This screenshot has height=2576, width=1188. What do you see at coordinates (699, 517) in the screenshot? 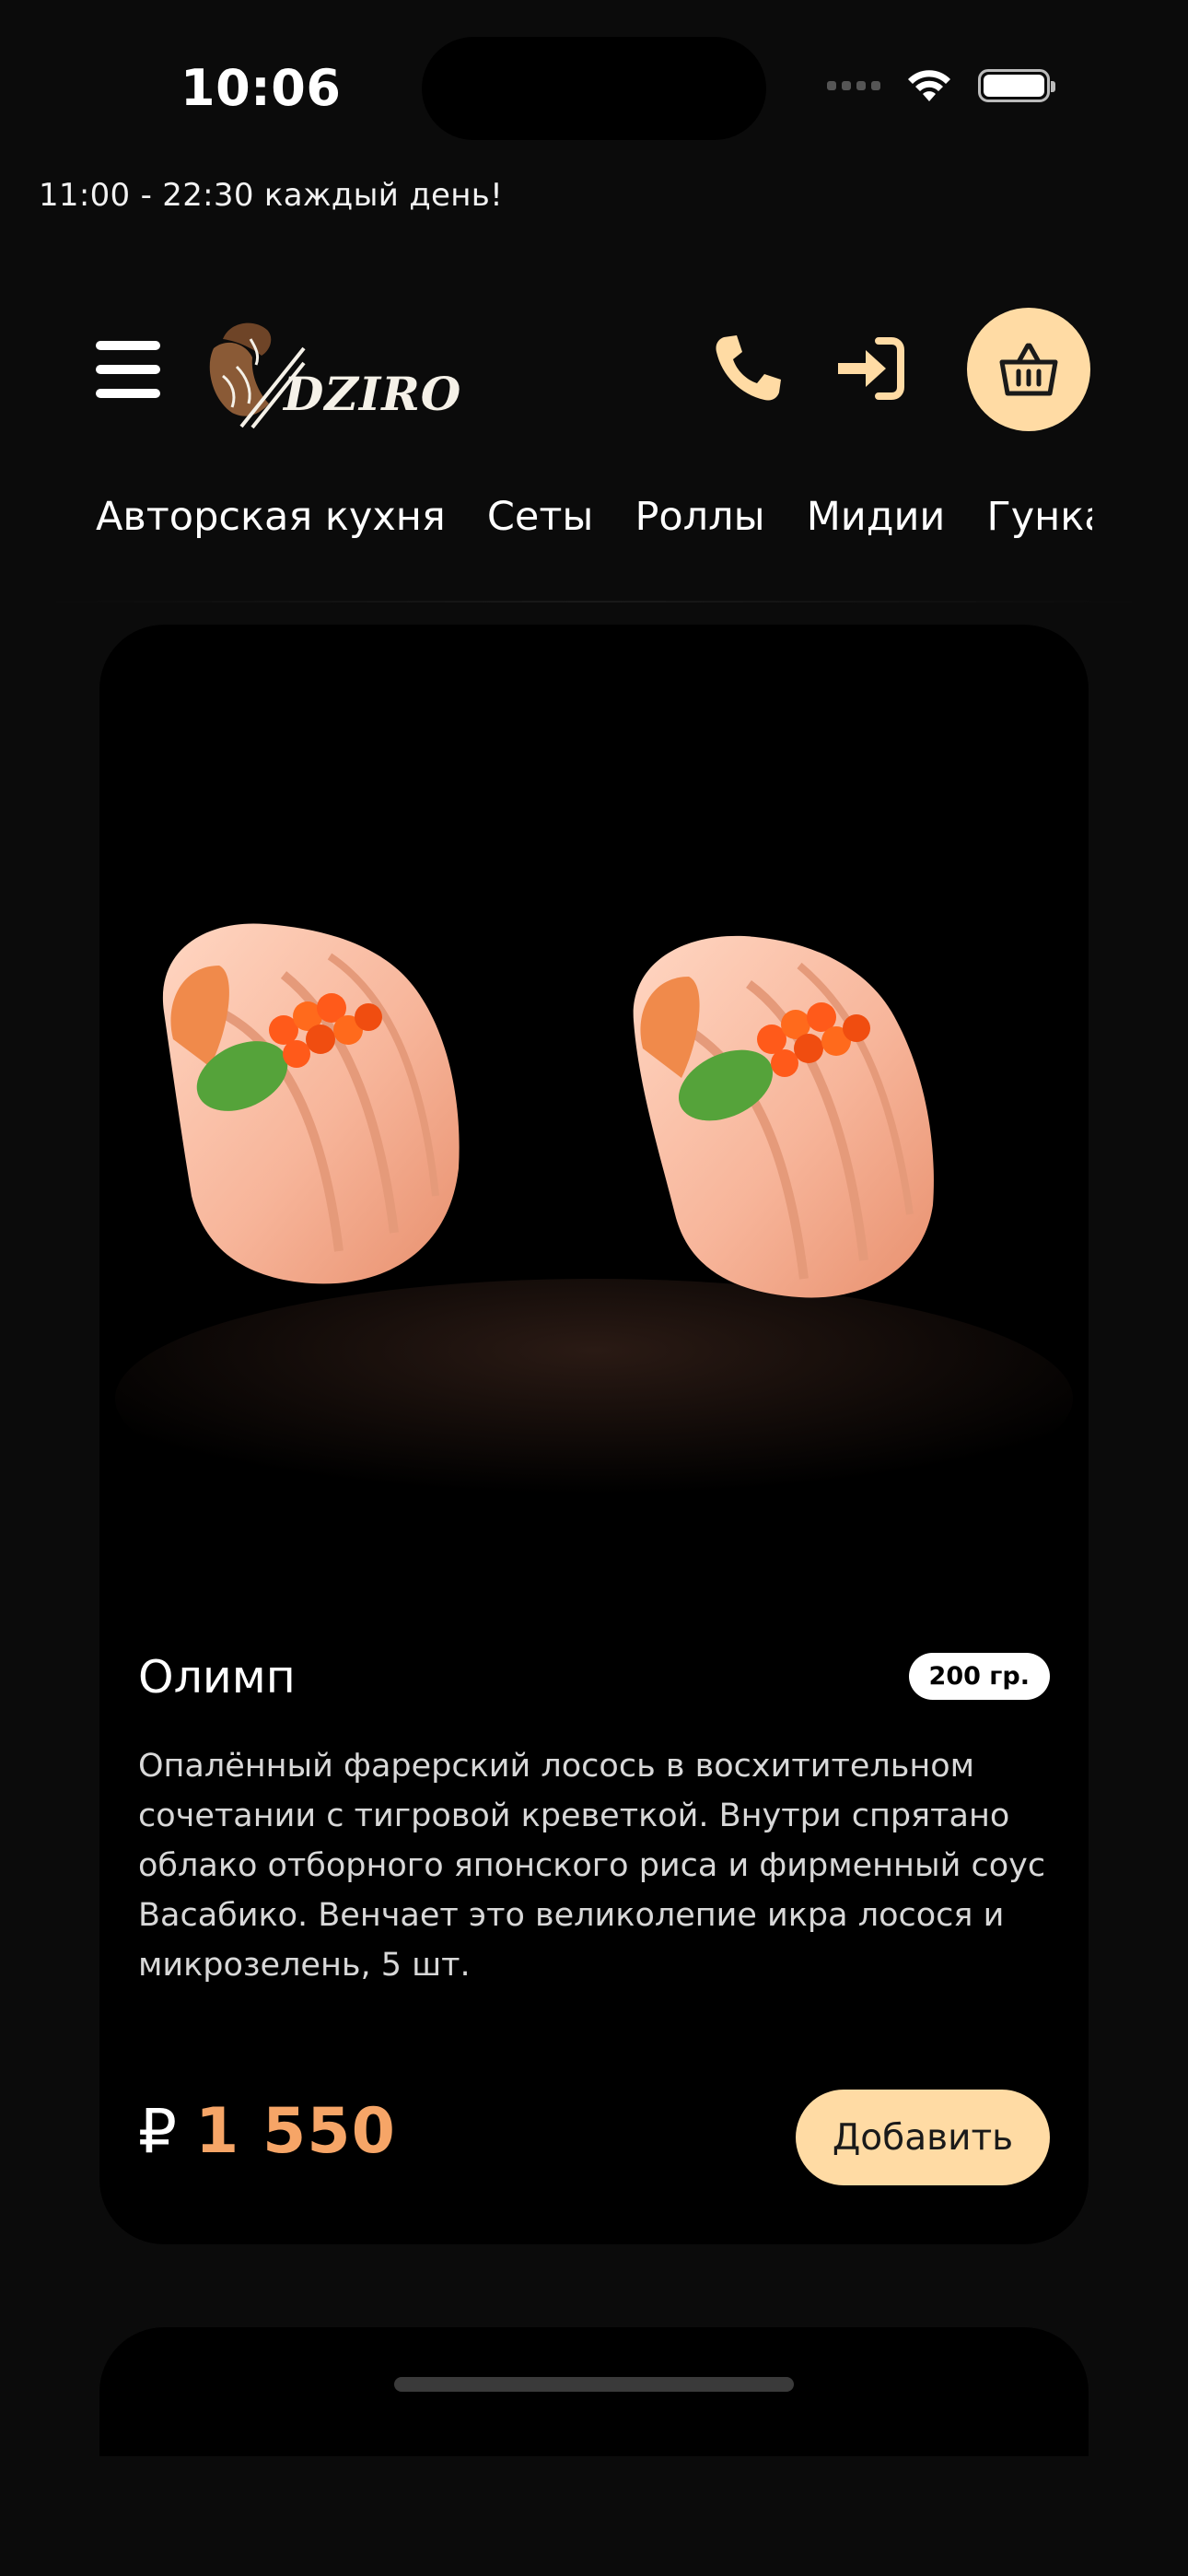
I see `tab-rolls: Роллы` at bounding box center [699, 517].